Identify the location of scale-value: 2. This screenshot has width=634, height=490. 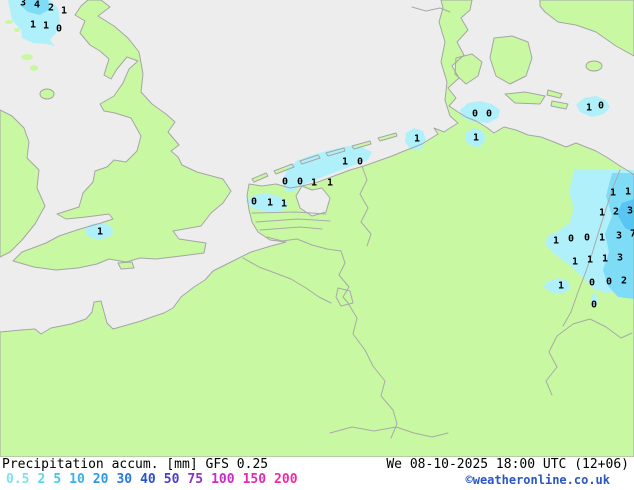
(41, 479).